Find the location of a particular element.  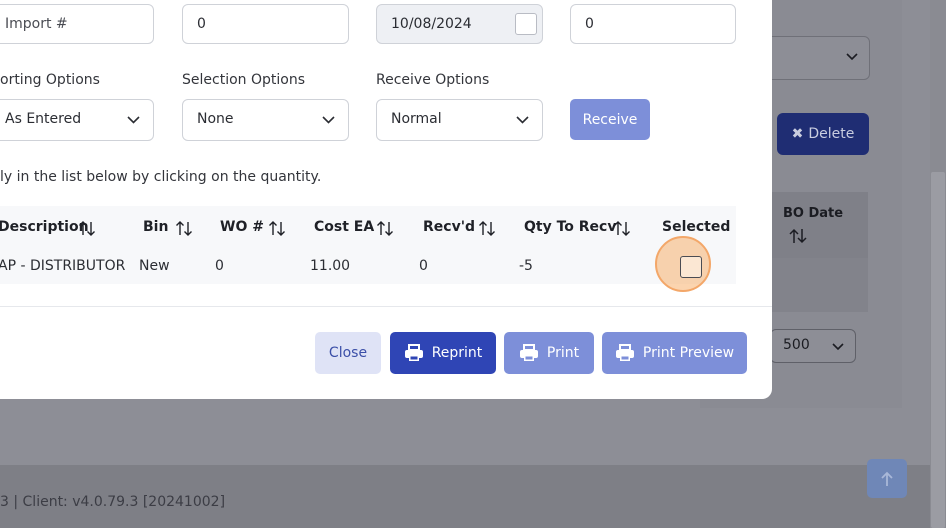

selection-options-label: Selection Options is located at coordinates (243, 80).